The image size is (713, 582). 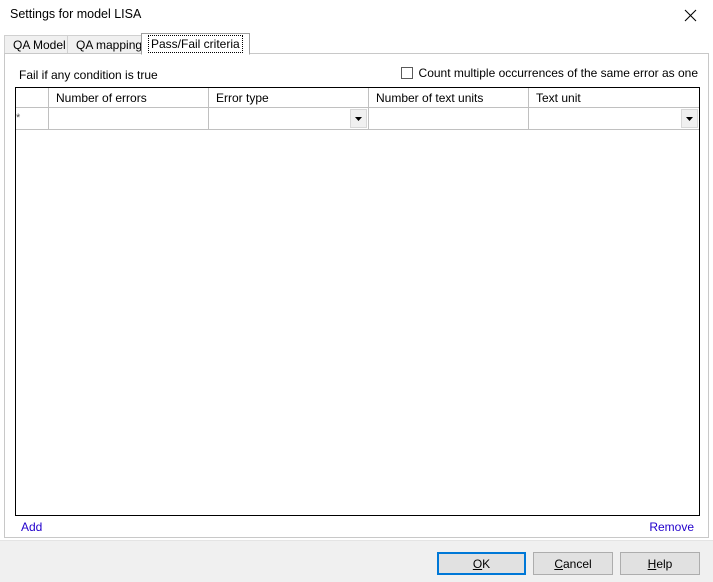 What do you see at coordinates (129, 118) in the screenshot?
I see `grid-cell-number-of-errors` at bounding box center [129, 118].